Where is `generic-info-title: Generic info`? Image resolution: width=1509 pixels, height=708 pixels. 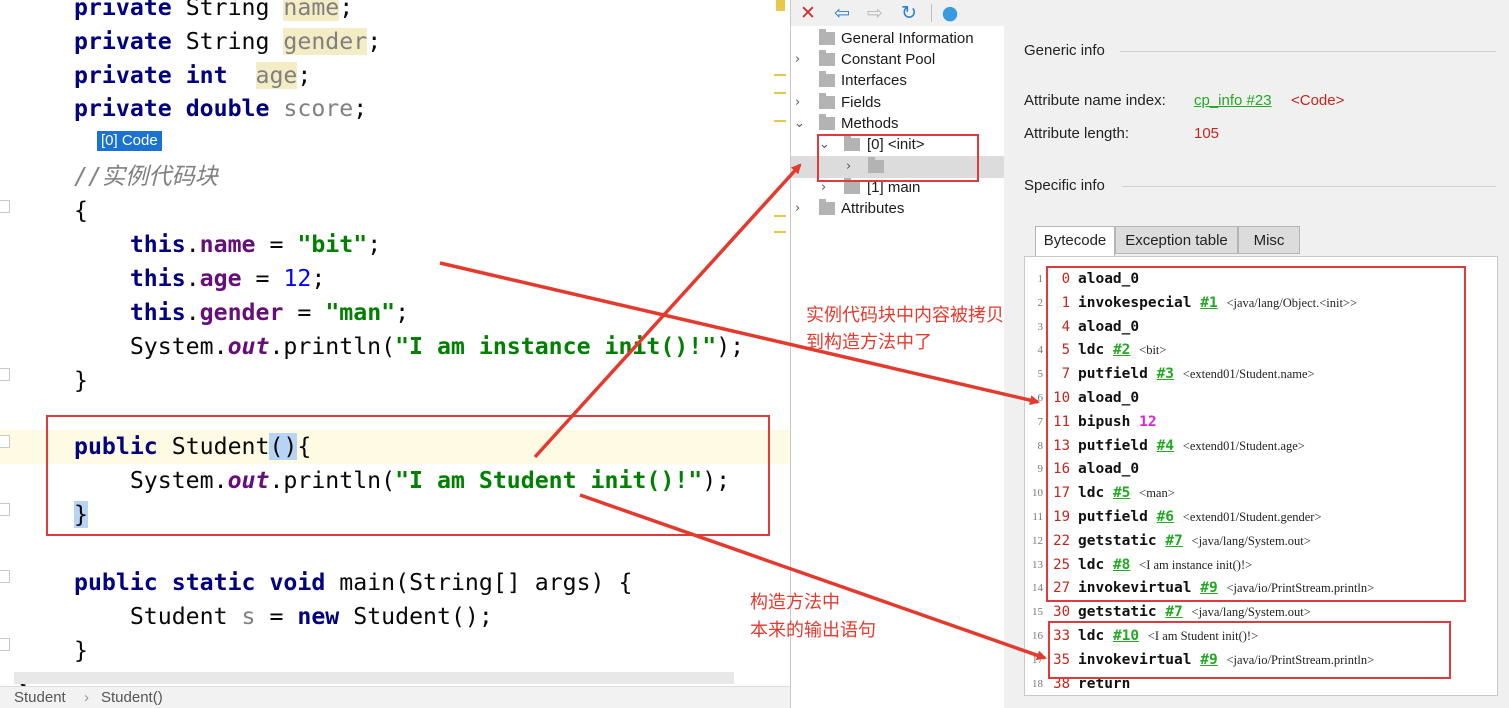
generic-info-title: Generic info is located at coordinates (1064, 50).